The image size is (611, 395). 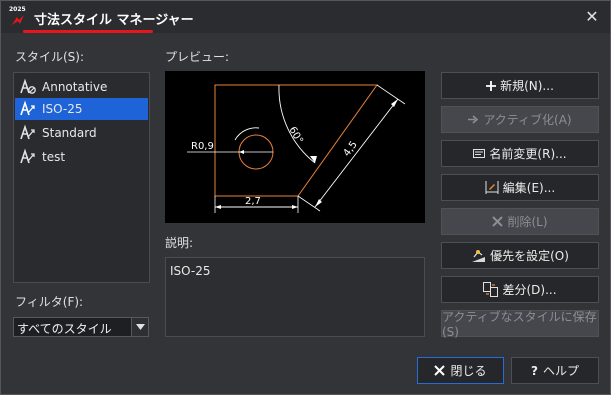 I want to click on dim-radius-text: R0,9, so click(x=202, y=146).